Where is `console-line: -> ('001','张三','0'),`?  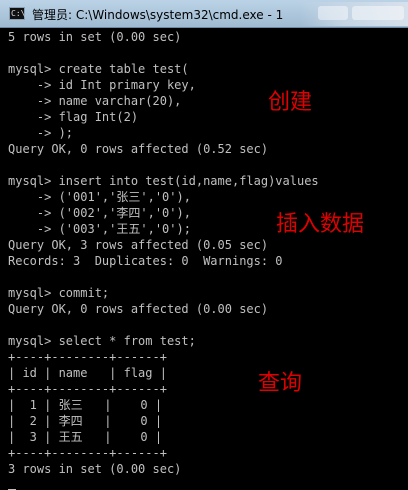
console-line: -> ('001','张三','0'), is located at coordinates (99, 197).